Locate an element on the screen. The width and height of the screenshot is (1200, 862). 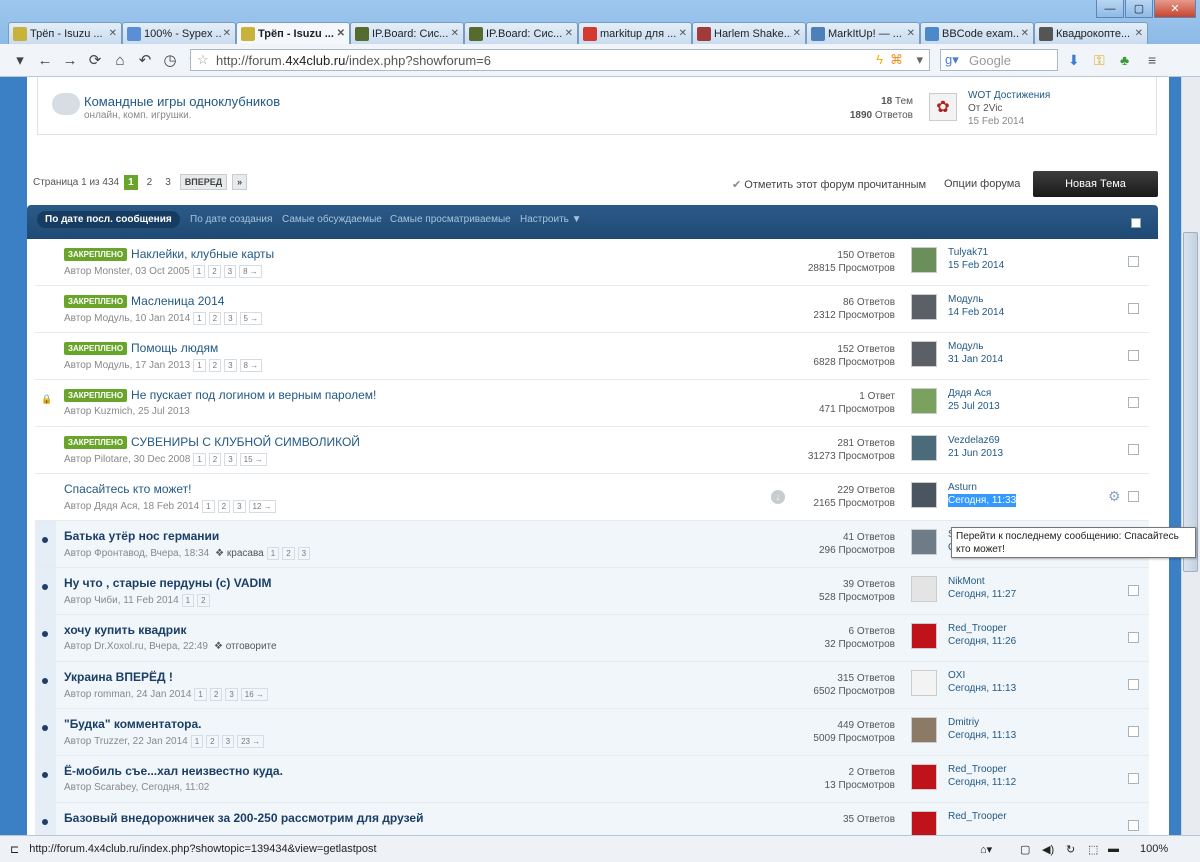
last-poster-name: Red_Trooper is located at coordinates (982, 628).